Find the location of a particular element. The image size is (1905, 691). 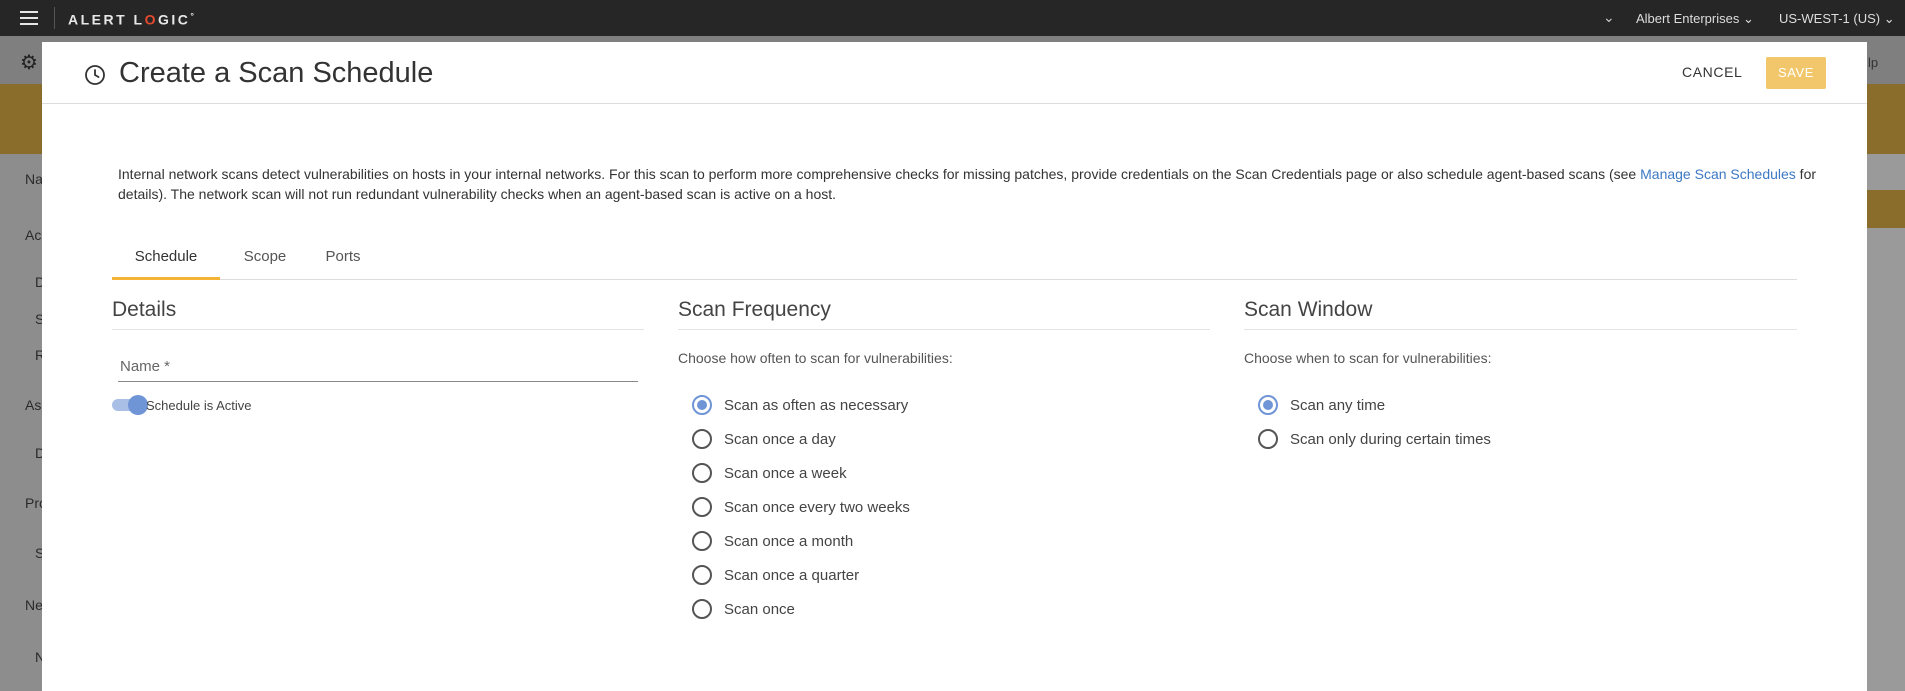

account-selector: Albert Enterprises ⌄ is located at coordinates (1695, 19).